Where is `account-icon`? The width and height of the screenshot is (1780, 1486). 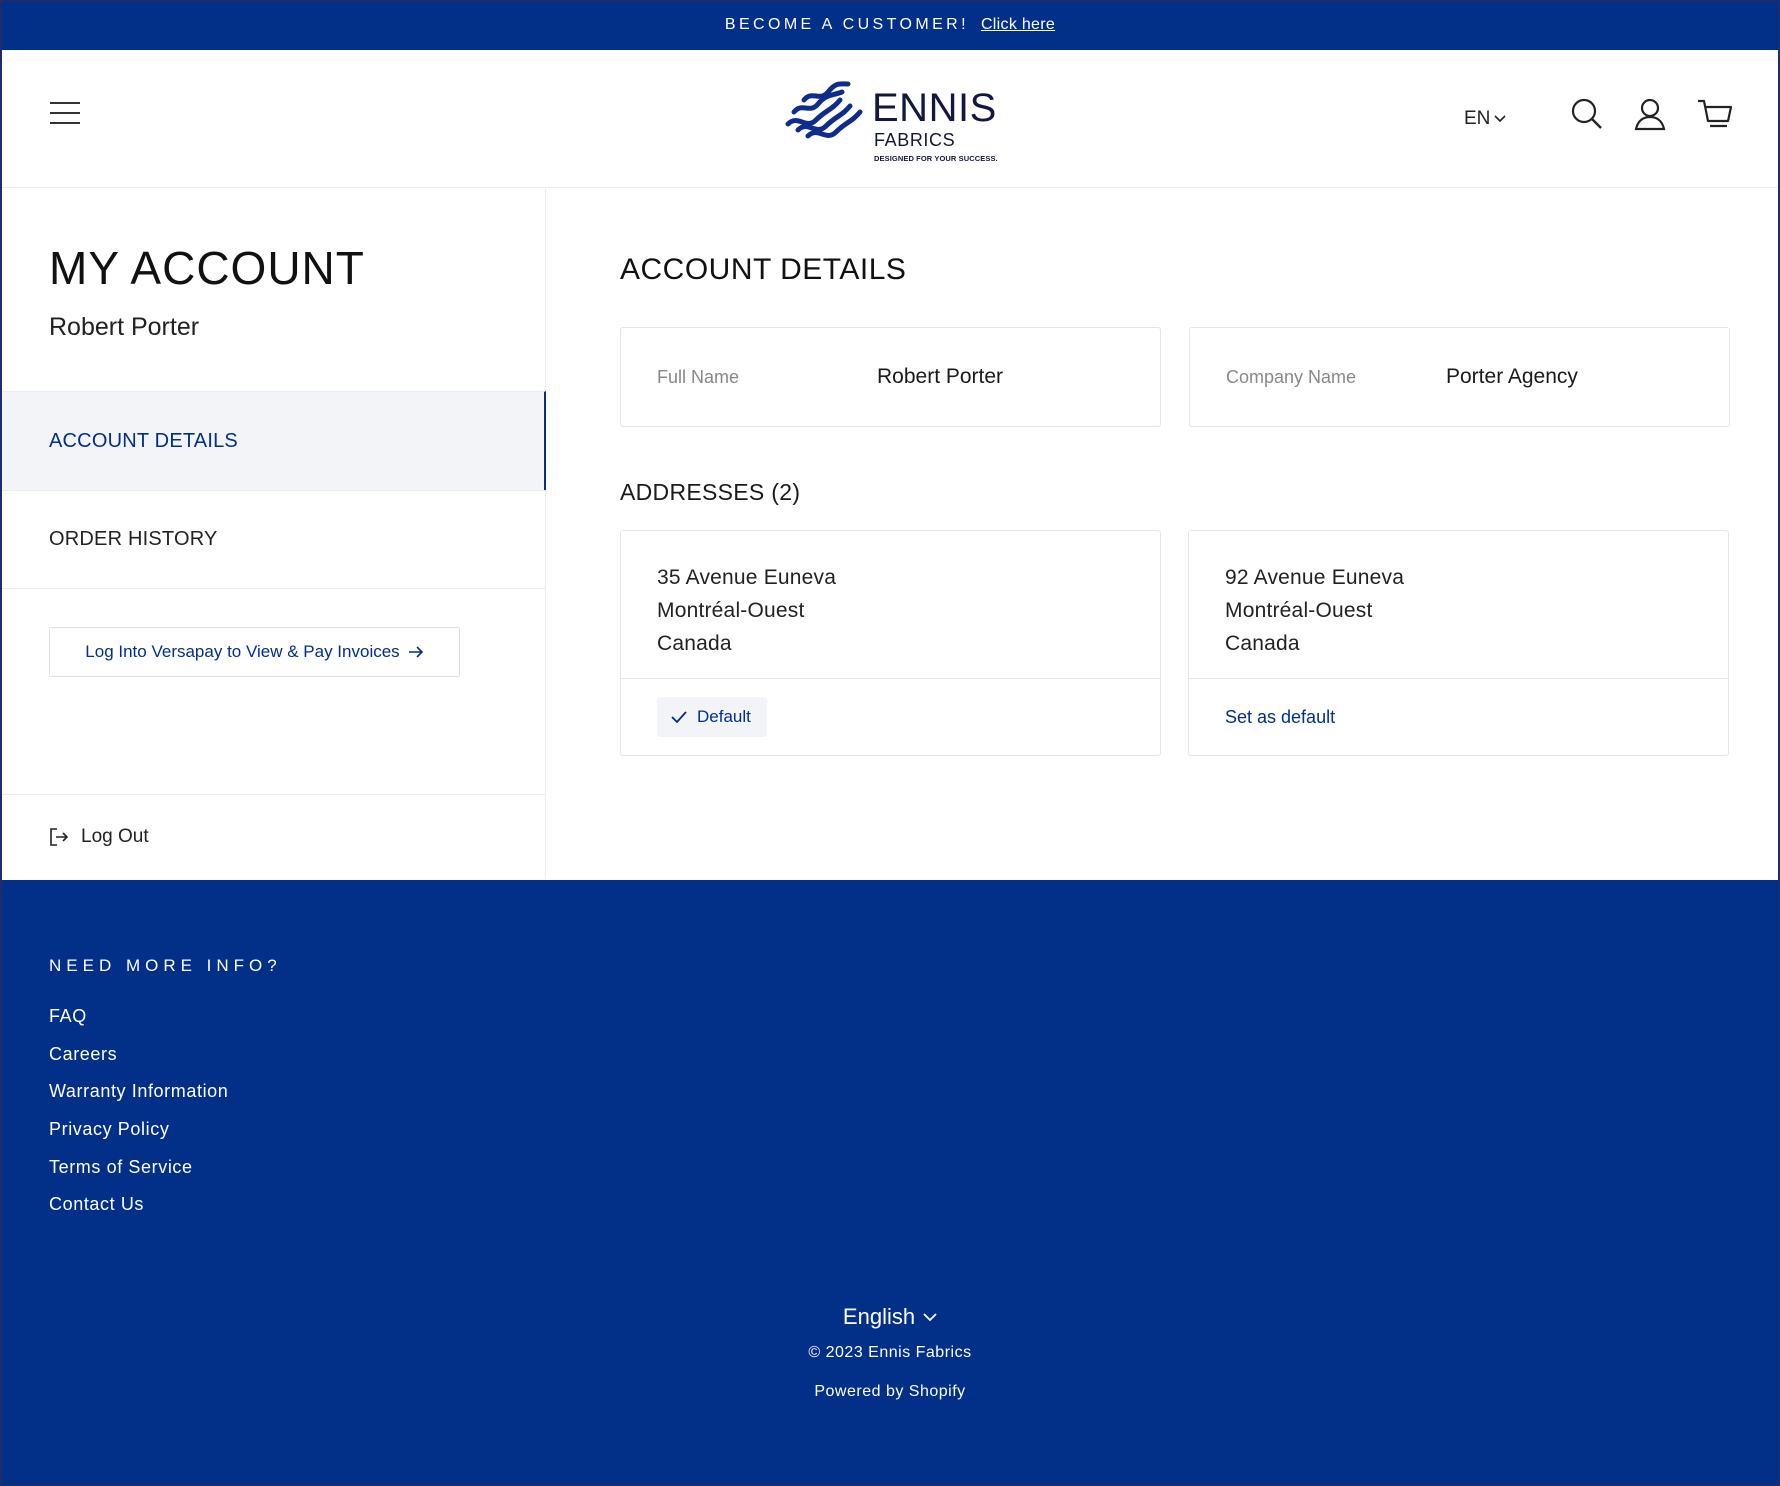 account-icon is located at coordinates (1650, 114).